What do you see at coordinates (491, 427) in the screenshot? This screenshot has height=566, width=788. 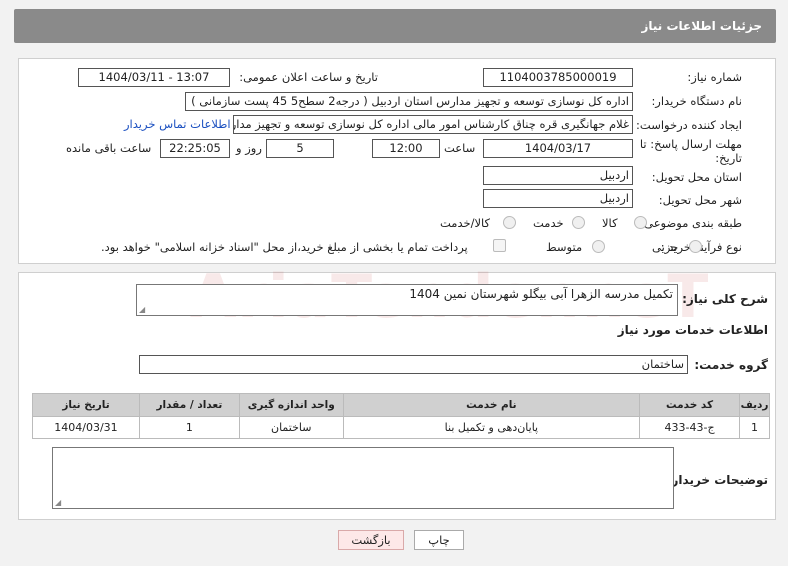 I see `cell-service-name: پایان‌دهی و تکمیل بنا` at bounding box center [491, 427].